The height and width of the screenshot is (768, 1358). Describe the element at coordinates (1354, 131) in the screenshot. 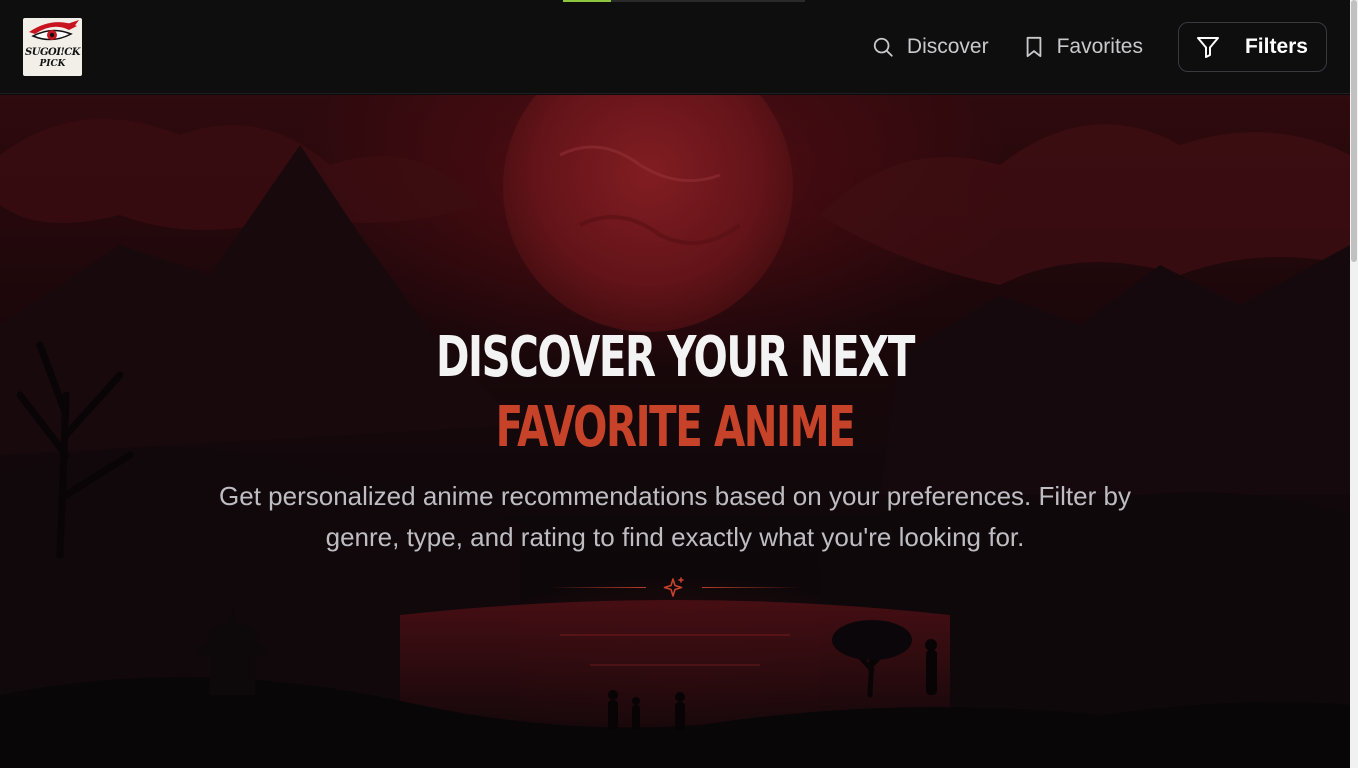

I see `scrollbar-thumb` at that location.